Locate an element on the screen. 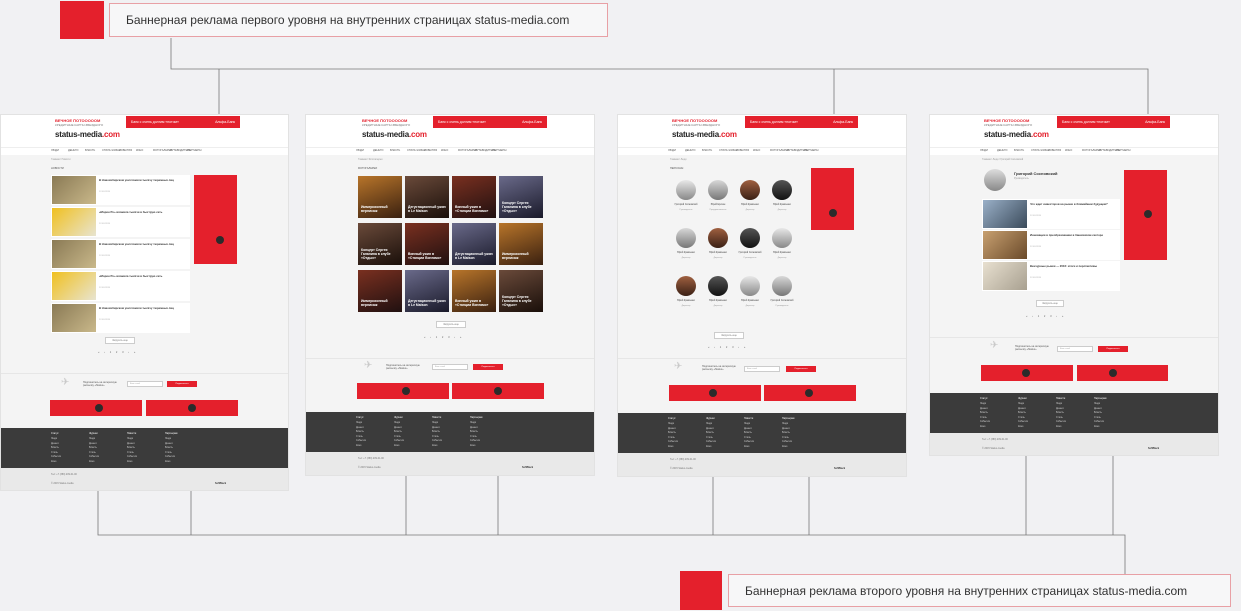 The image size is (1241, 611). nav-item: ДЕНЬГИ is located at coordinates (378, 150).